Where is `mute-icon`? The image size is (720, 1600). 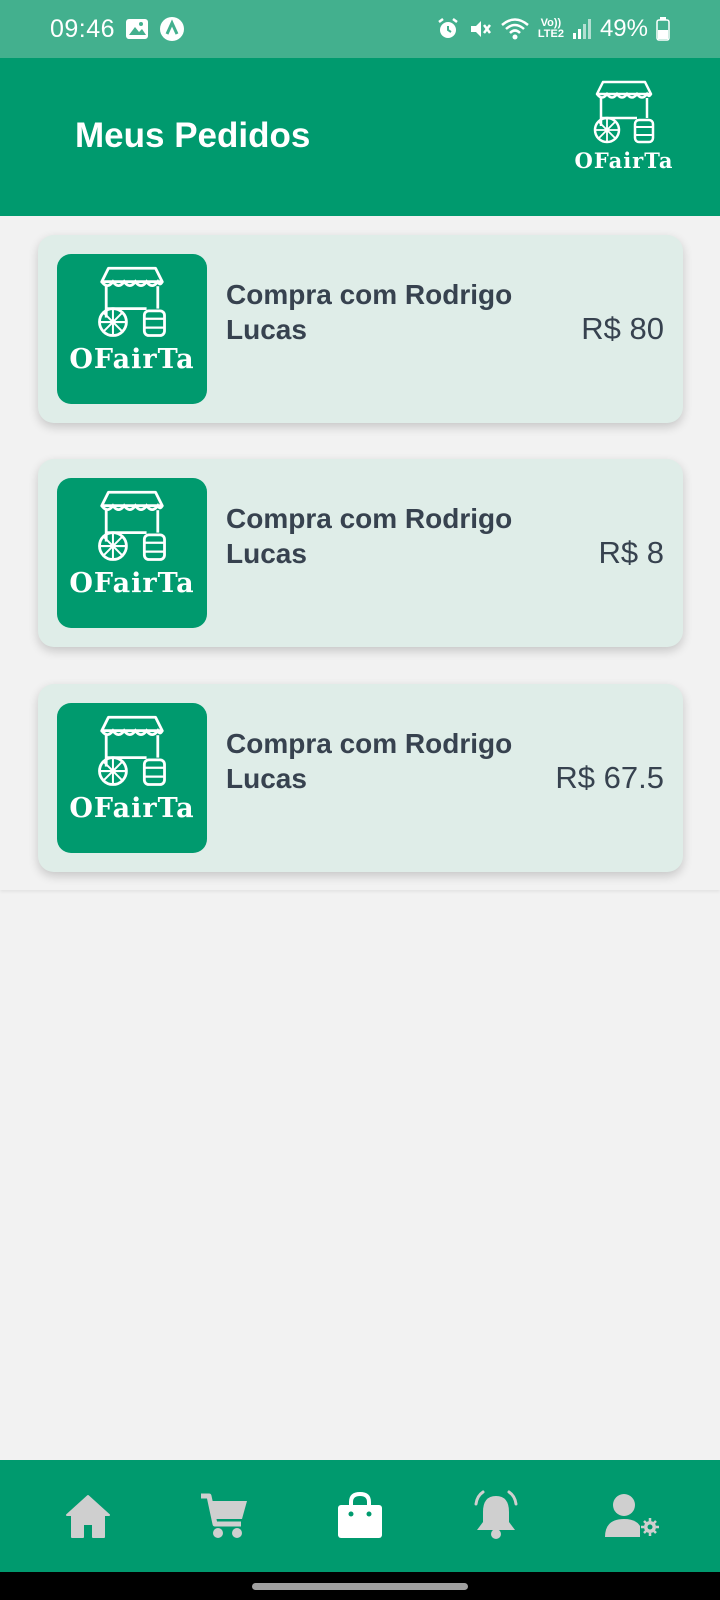
mute-icon is located at coordinates (480, 29).